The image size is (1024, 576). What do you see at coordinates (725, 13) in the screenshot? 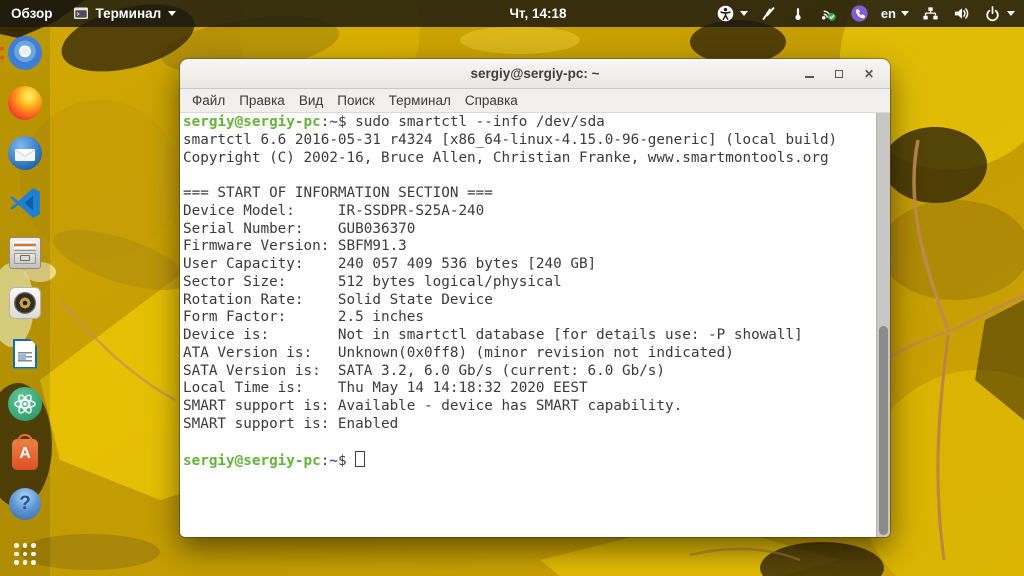
I see `accessibility-icon` at bounding box center [725, 13].